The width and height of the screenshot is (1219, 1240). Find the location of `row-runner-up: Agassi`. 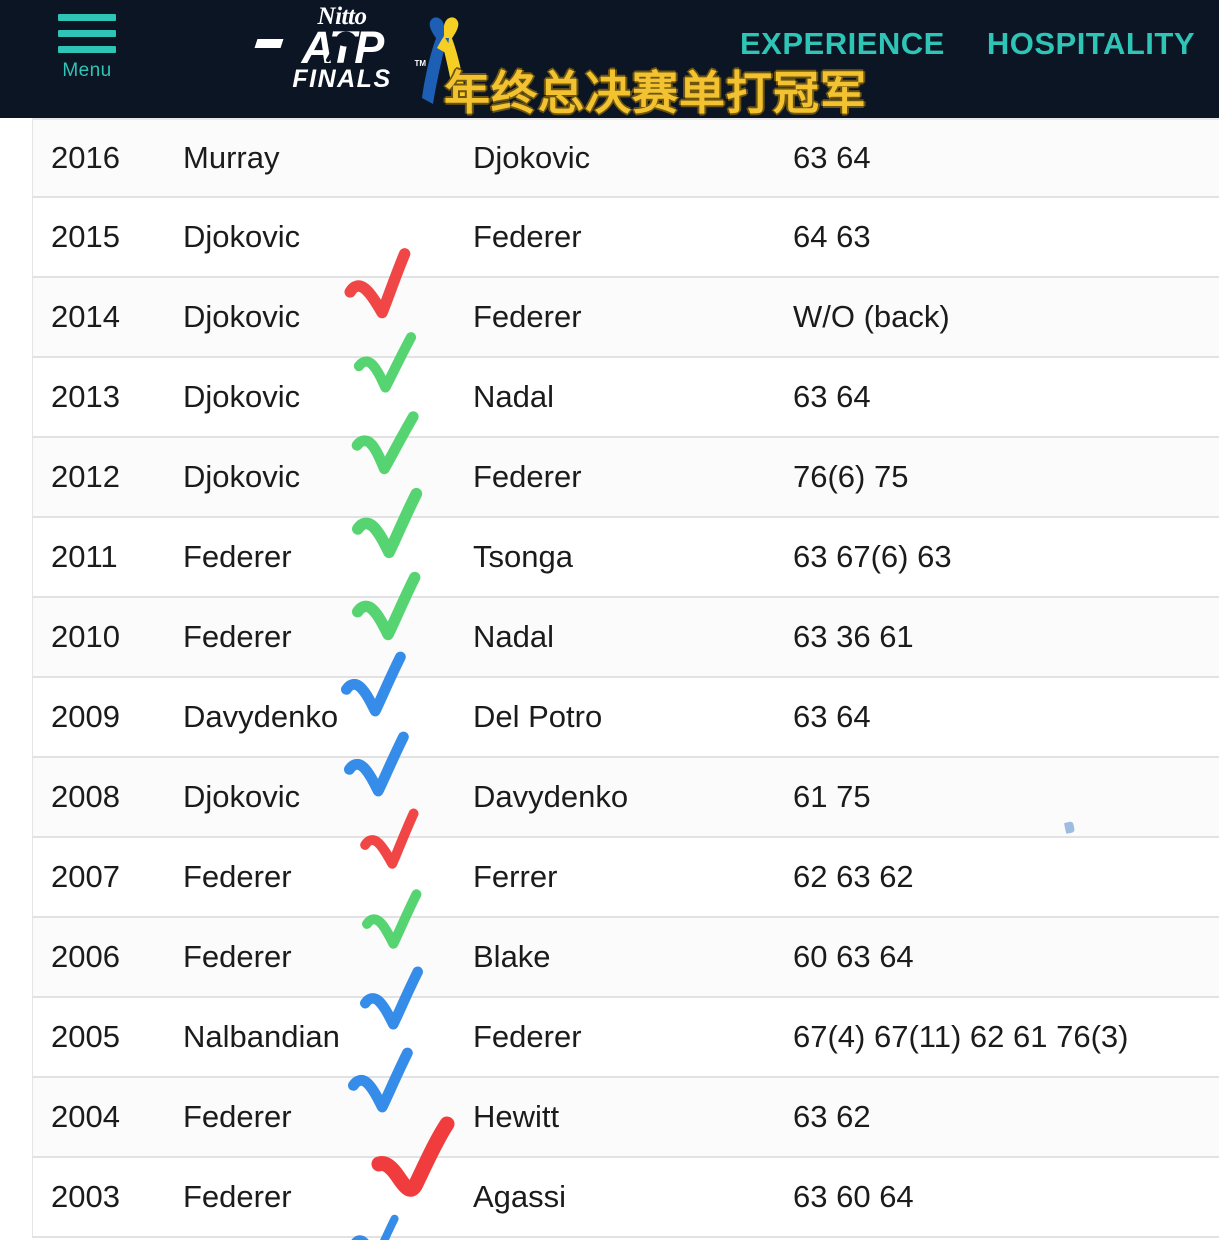

row-runner-up: Agassi is located at coordinates (520, 1196).